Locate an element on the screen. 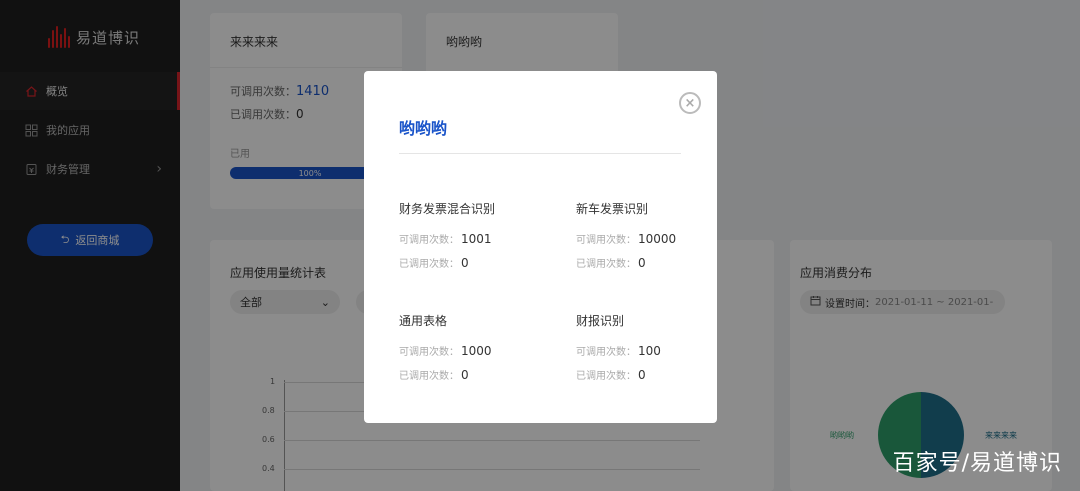  service-name: 财务发票混合识别 is located at coordinates (447, 209).